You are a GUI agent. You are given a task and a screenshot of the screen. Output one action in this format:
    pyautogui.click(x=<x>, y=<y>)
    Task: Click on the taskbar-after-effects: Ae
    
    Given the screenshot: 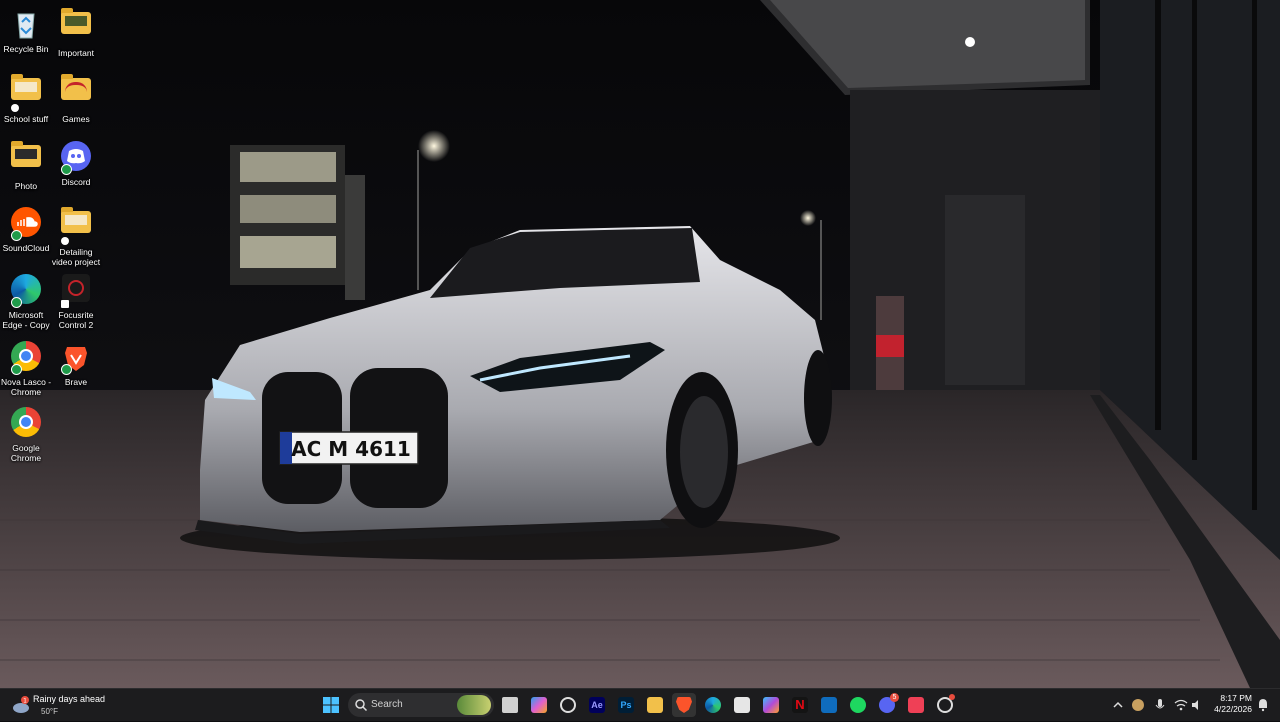 What is the action you would take?
    pyautogui.click(x=597, y=705)
    